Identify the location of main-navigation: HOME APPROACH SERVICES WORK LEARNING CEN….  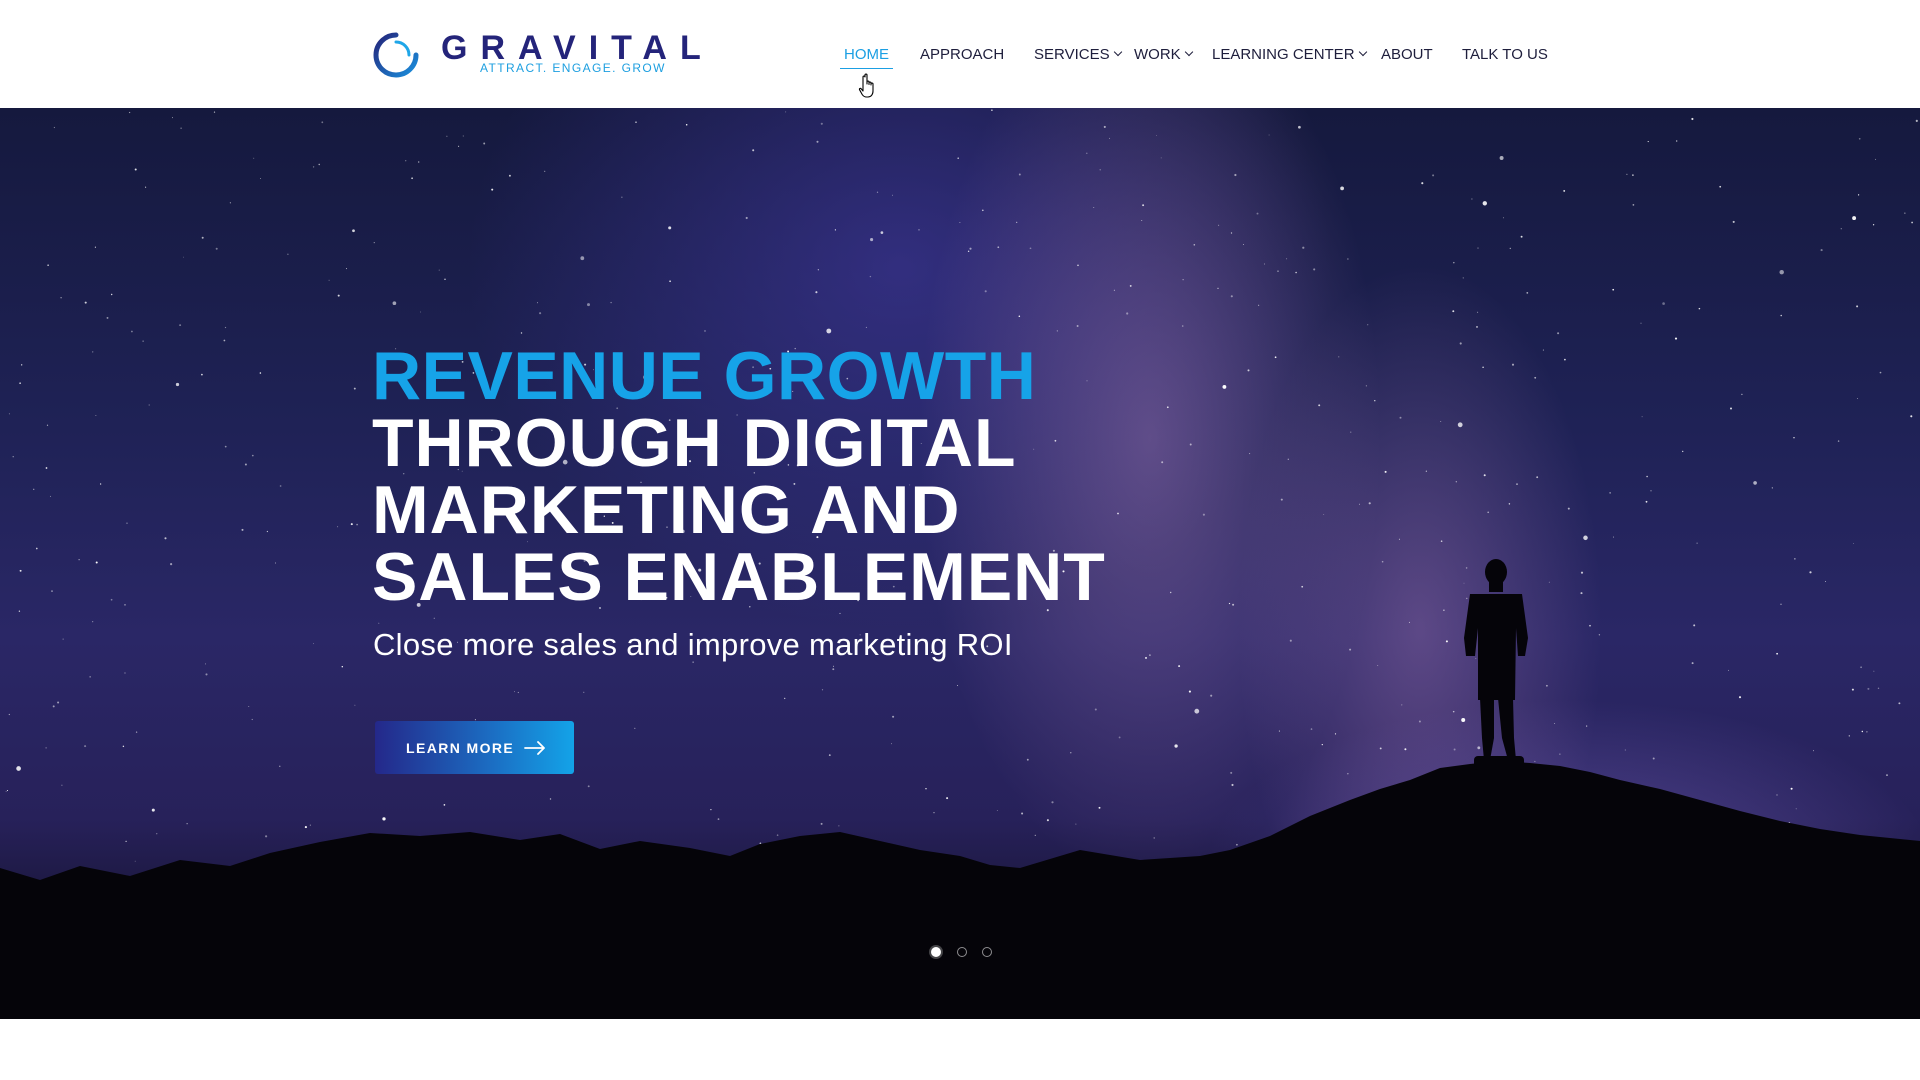
(960, 54).